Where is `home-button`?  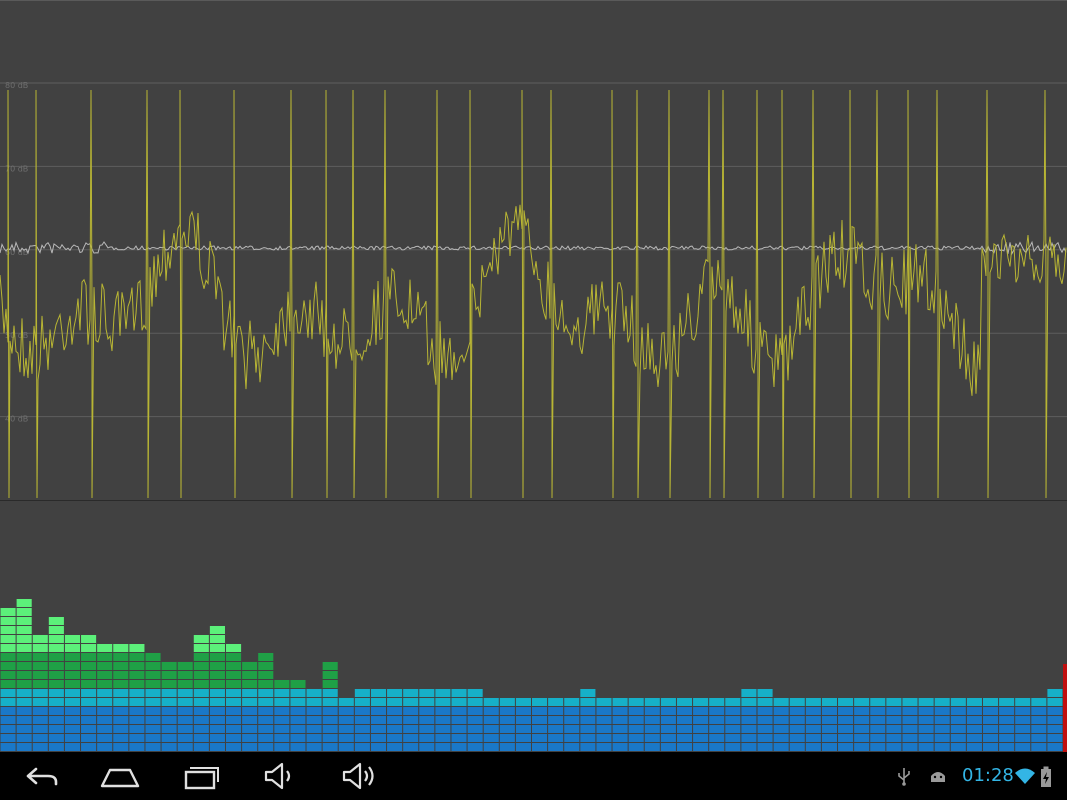 home-button is located at coordinates (120, 776).